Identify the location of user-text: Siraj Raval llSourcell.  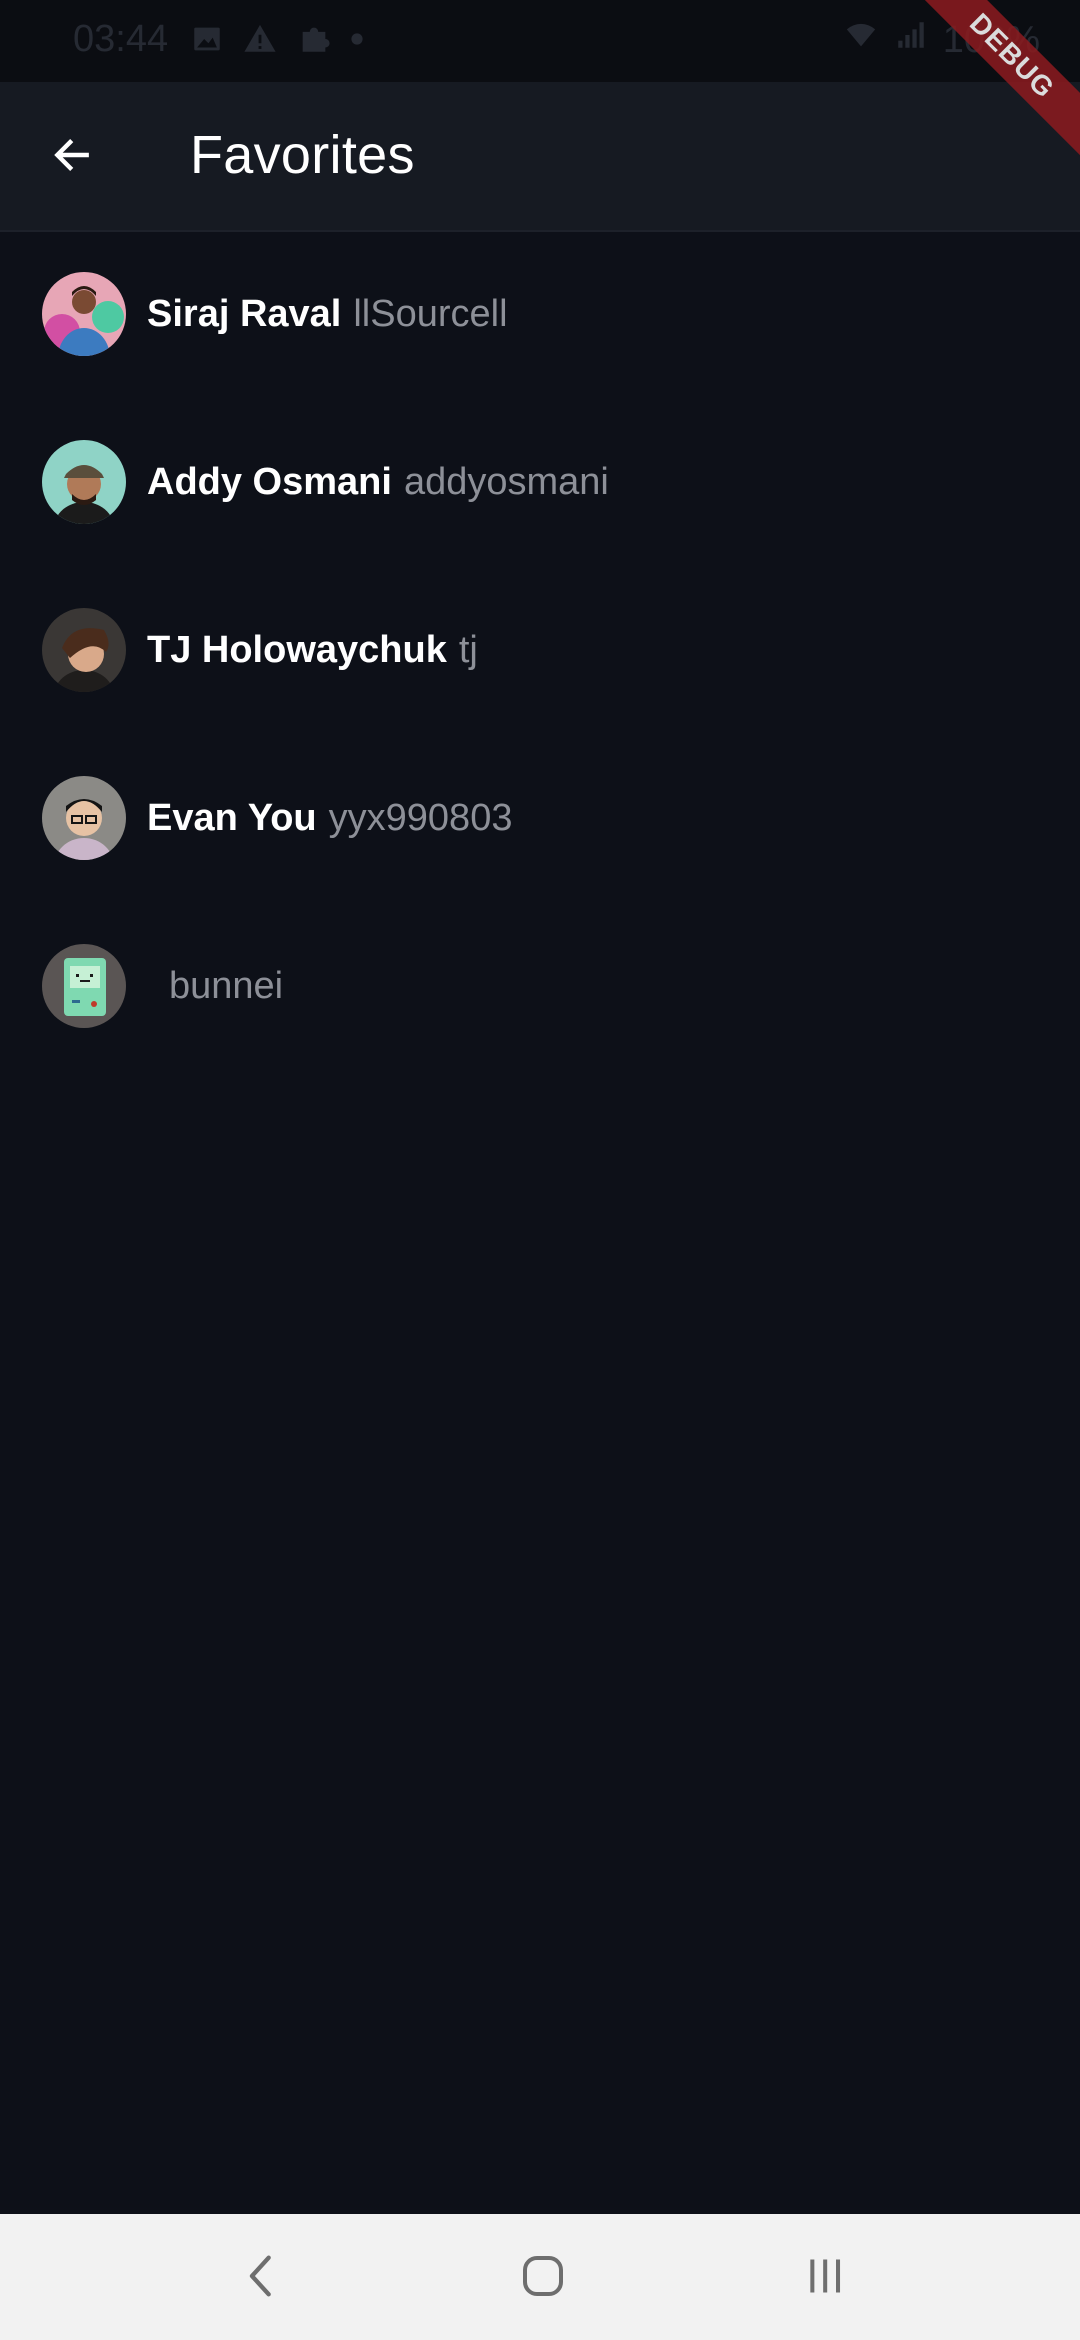
(327, 314).